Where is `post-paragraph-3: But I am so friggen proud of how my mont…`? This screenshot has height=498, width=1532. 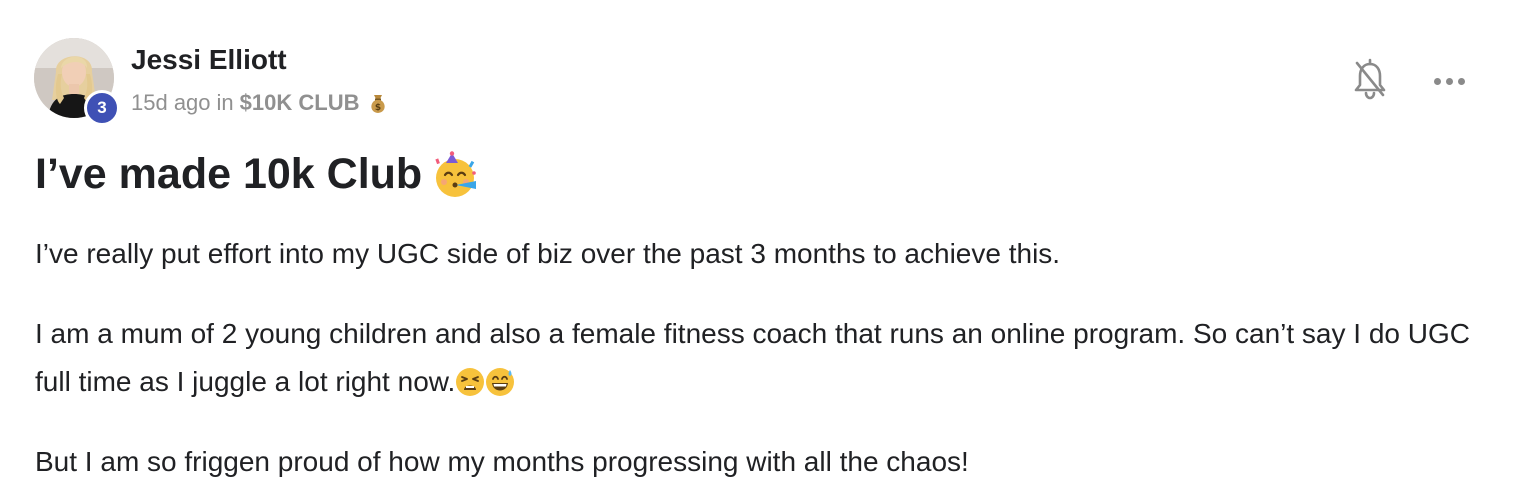
post-paragraph-3: But I am so friggen proud of how my mont… is located at coordinates (502, 461).